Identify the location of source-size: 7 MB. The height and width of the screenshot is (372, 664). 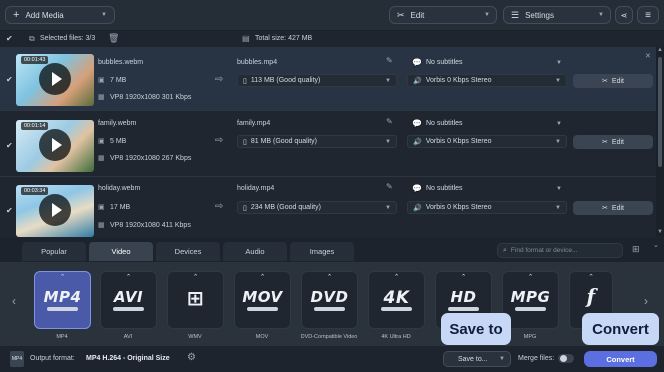
(118, 80).